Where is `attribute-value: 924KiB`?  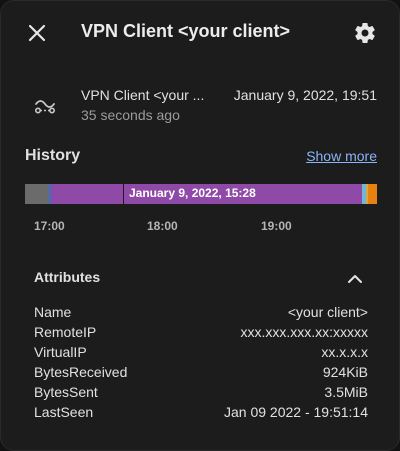
attribute-value: 924KiB is located at coordinates (345, 372).